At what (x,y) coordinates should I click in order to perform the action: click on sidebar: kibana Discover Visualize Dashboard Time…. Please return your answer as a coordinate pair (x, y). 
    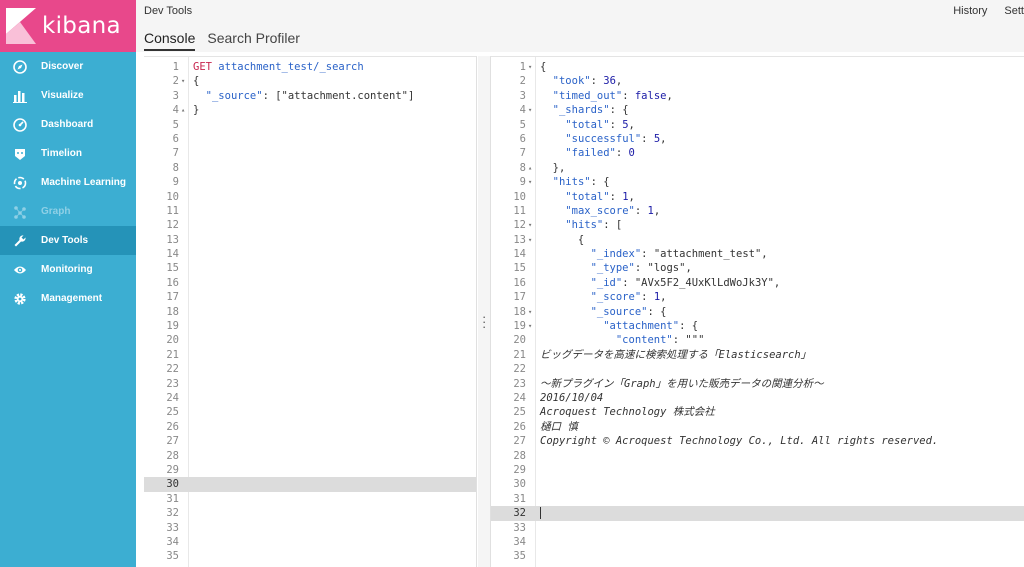
    Looking at the image, I should click on (68, 283).